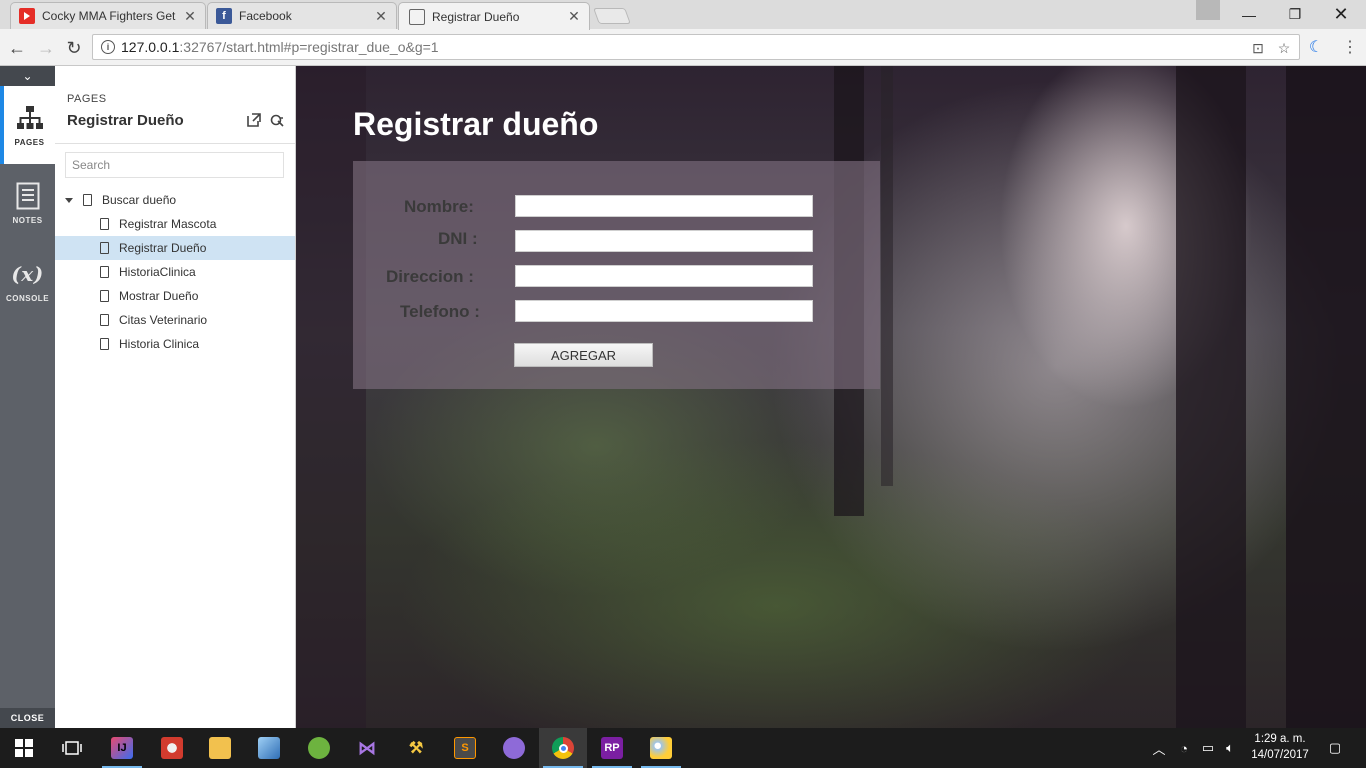  Describe the element at coordinates (1159, 748) in the screenshot. I see `show-hidden-icons-icon: ︿` at that location.